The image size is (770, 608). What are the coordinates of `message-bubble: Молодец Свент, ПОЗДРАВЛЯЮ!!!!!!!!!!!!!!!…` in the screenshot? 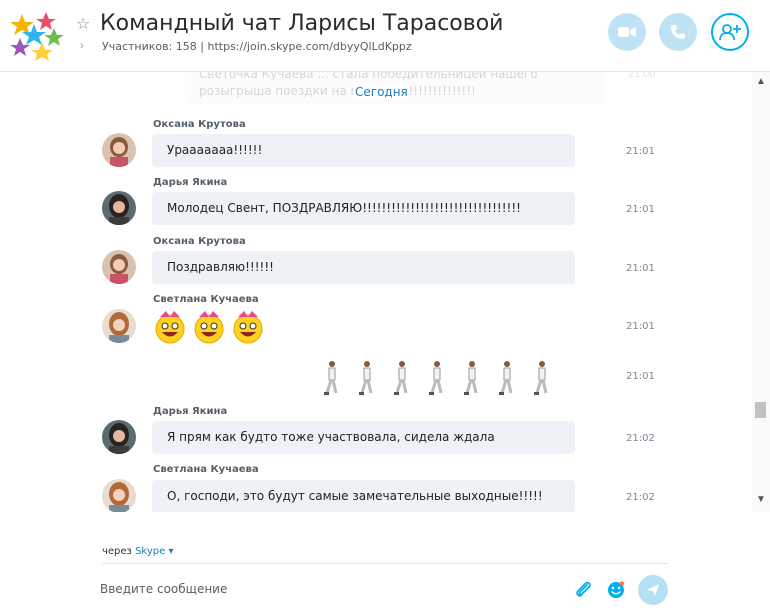 It's located at (363, 208).